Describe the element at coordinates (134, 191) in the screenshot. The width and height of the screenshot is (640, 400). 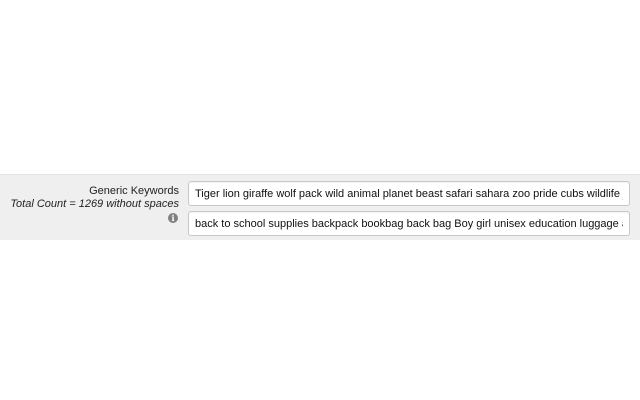
I see `generic-keywords-label: Generic Keywords` at that location.